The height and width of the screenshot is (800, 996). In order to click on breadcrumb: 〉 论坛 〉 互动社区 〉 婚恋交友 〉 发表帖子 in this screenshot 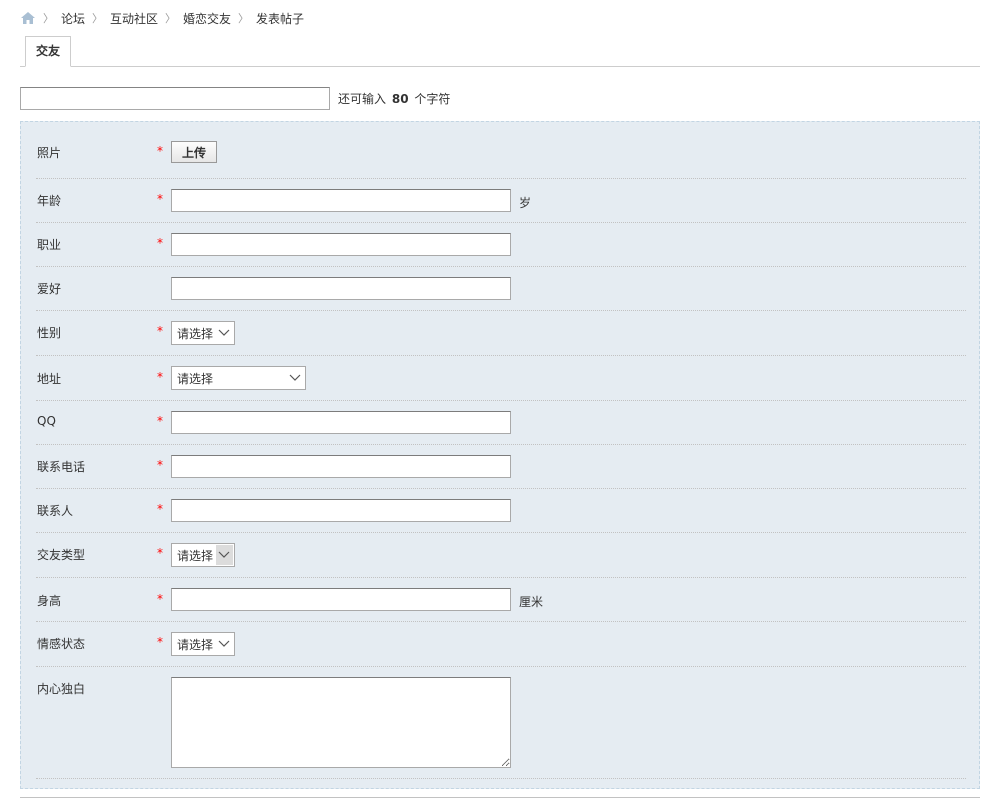, I will do `click(162, 18)`.